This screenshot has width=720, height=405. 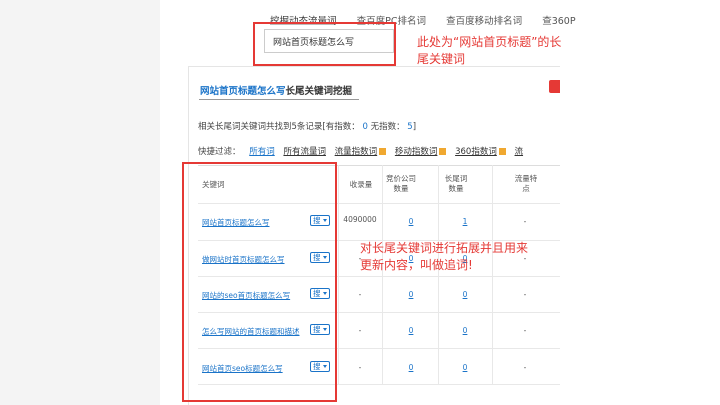 I want to click on summary-index-count: 0, so click(x=365, y=127).